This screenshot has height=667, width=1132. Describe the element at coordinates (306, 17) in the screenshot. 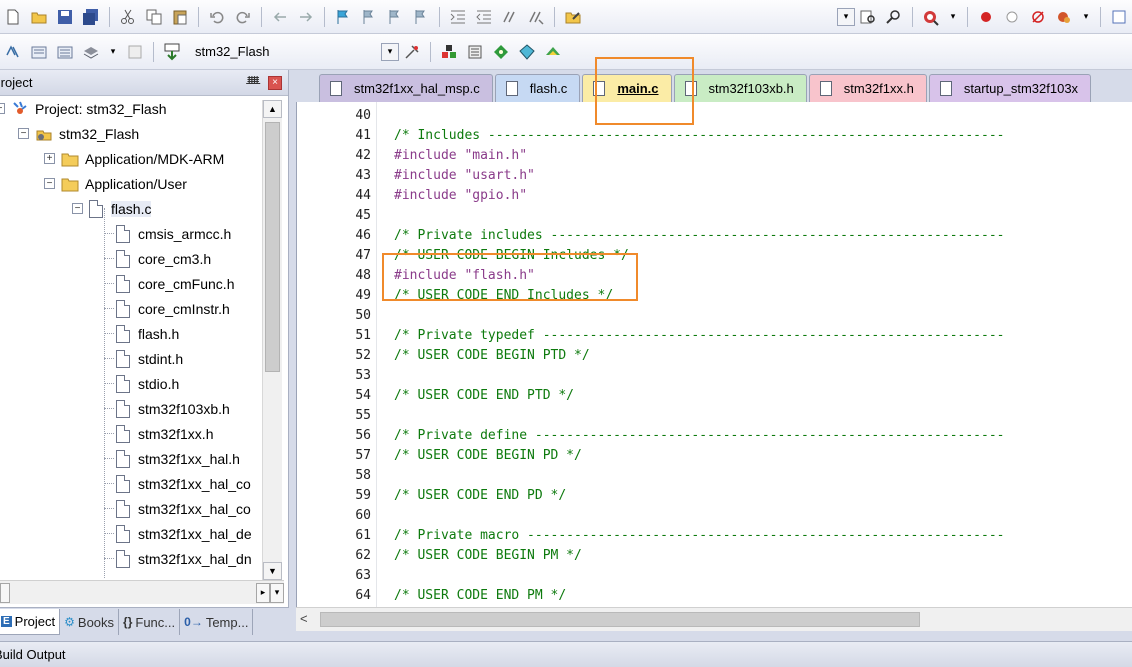

I see `navigate-forward-icon` at that location.